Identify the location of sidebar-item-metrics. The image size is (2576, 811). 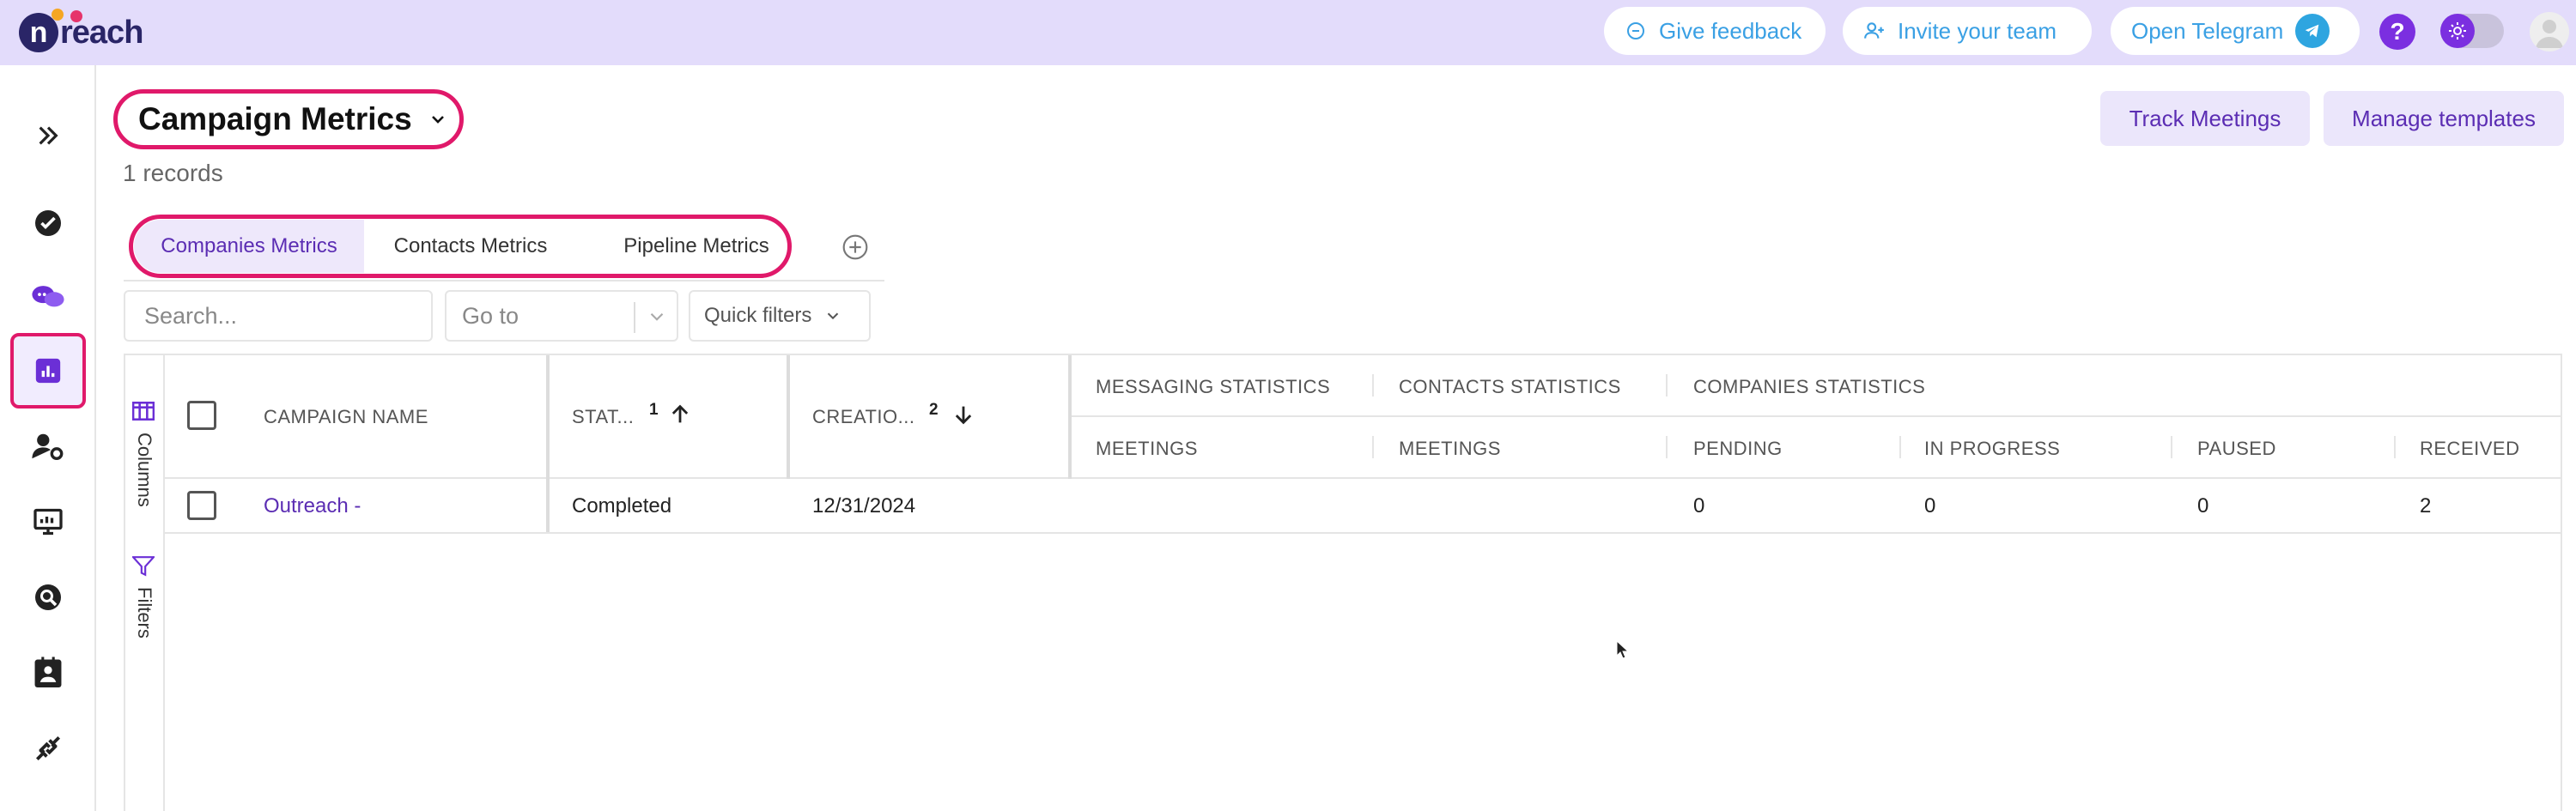
(48, 371).